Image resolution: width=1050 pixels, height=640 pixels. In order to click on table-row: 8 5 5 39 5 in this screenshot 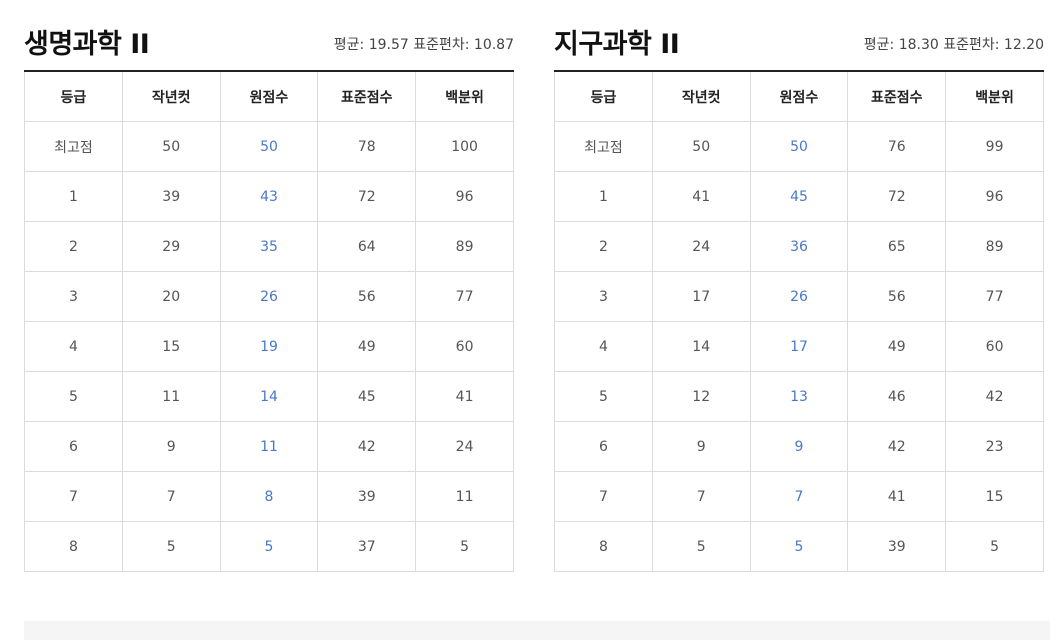, I will do `click(799, 546)`.